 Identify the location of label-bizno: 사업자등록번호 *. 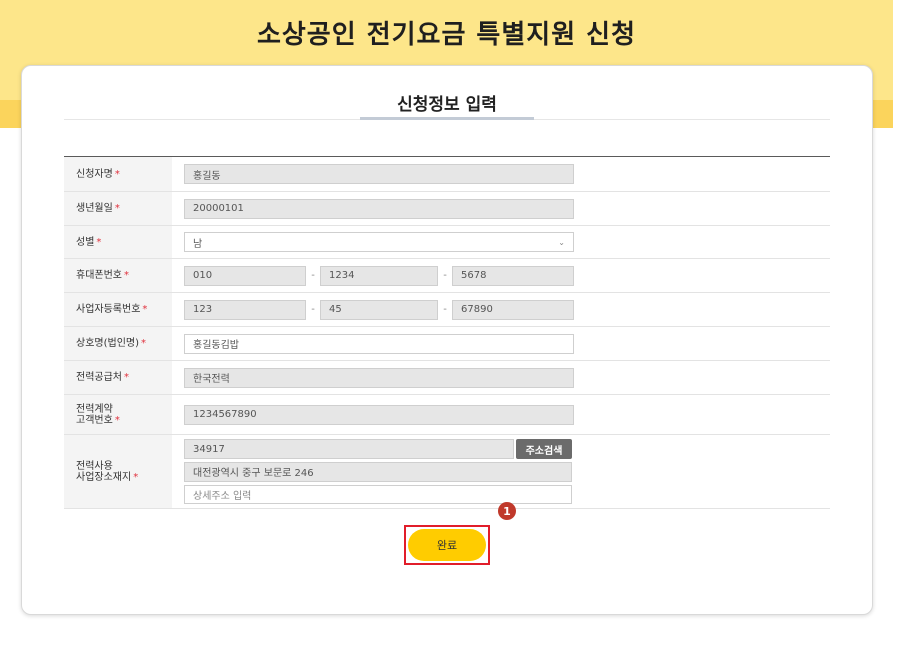
(118, 309).